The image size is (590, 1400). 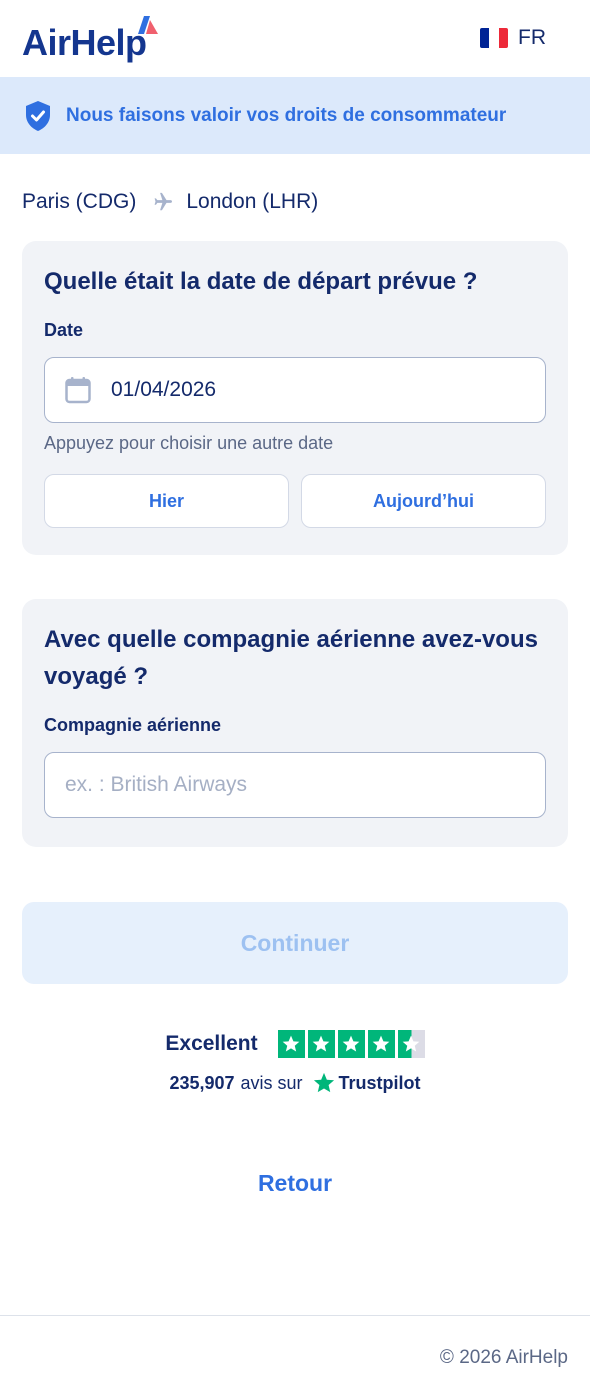 What do you see at coordinates (532, 37) in the screenshot?
I see `language-code: FR` at bounding box center [532, 37].